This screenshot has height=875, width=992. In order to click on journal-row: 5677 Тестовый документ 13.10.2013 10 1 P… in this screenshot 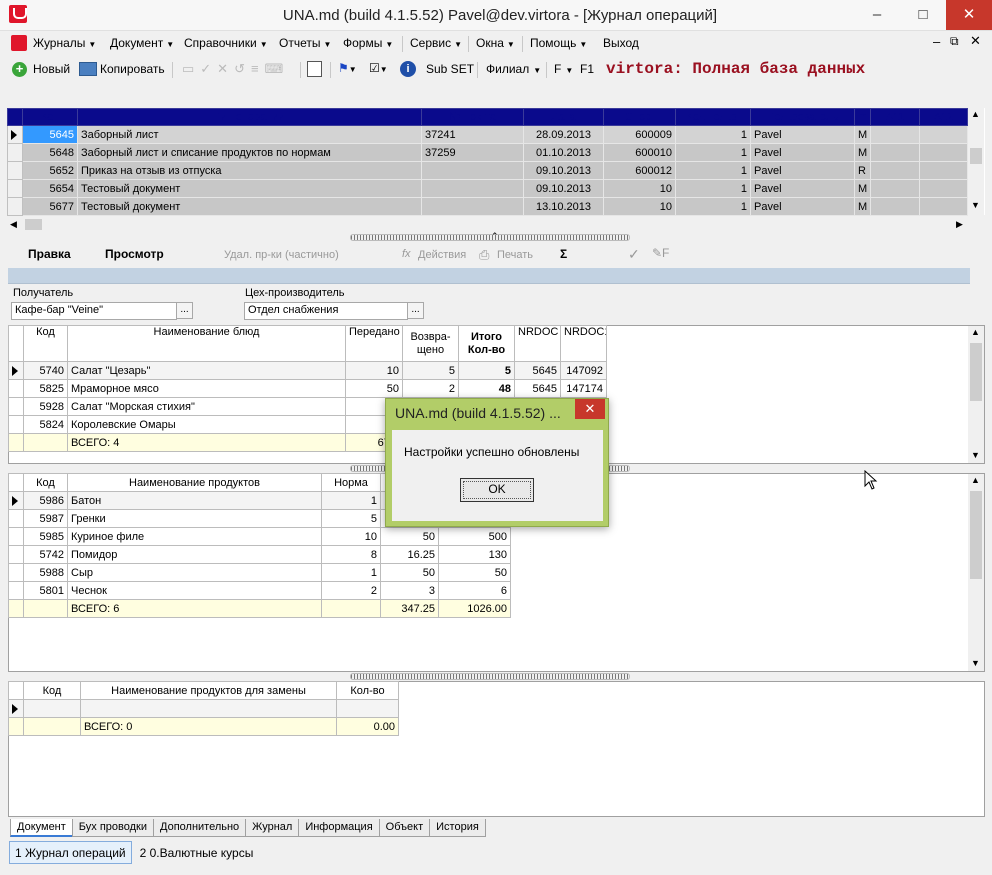, I will do `click(487, 206)`.